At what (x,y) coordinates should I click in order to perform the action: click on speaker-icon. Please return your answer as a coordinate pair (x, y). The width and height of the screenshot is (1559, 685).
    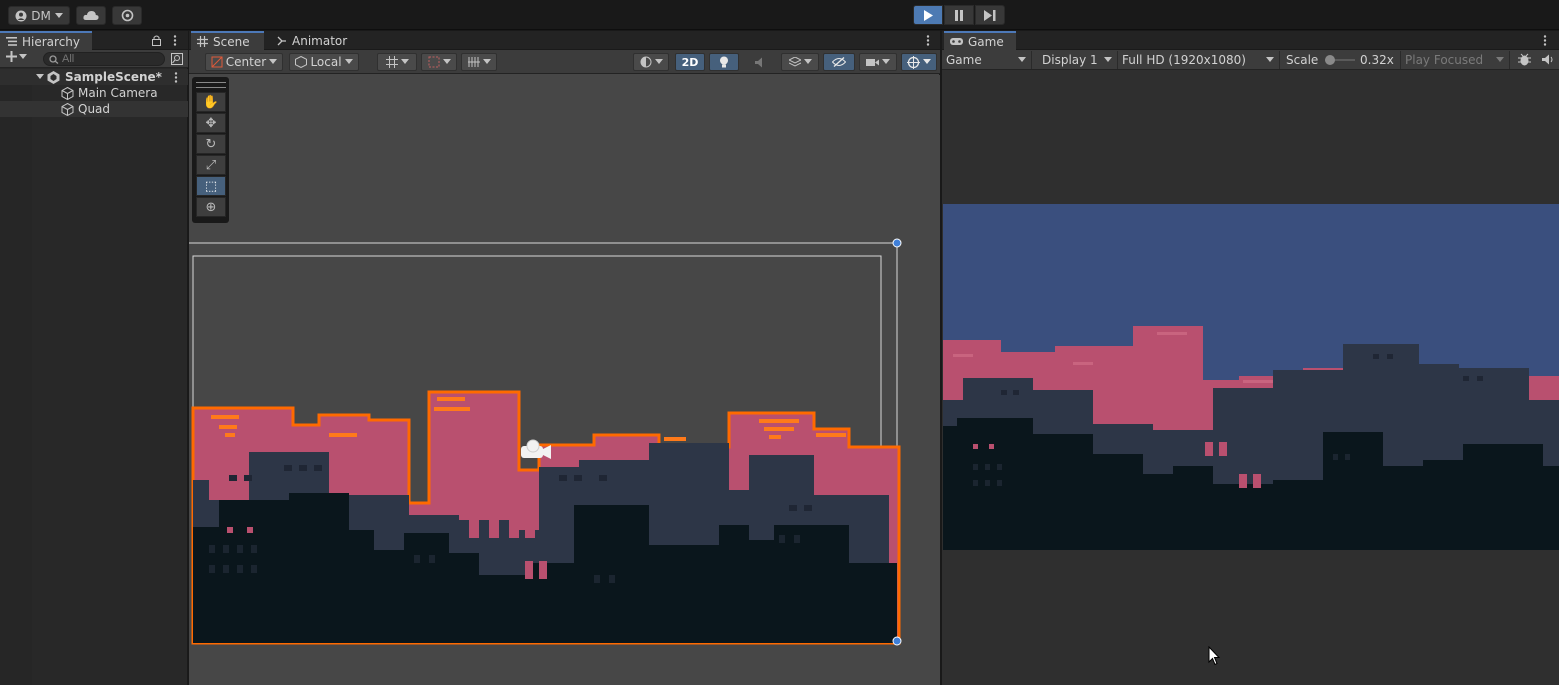
    Looking at the image, I should click on (1548, 59).